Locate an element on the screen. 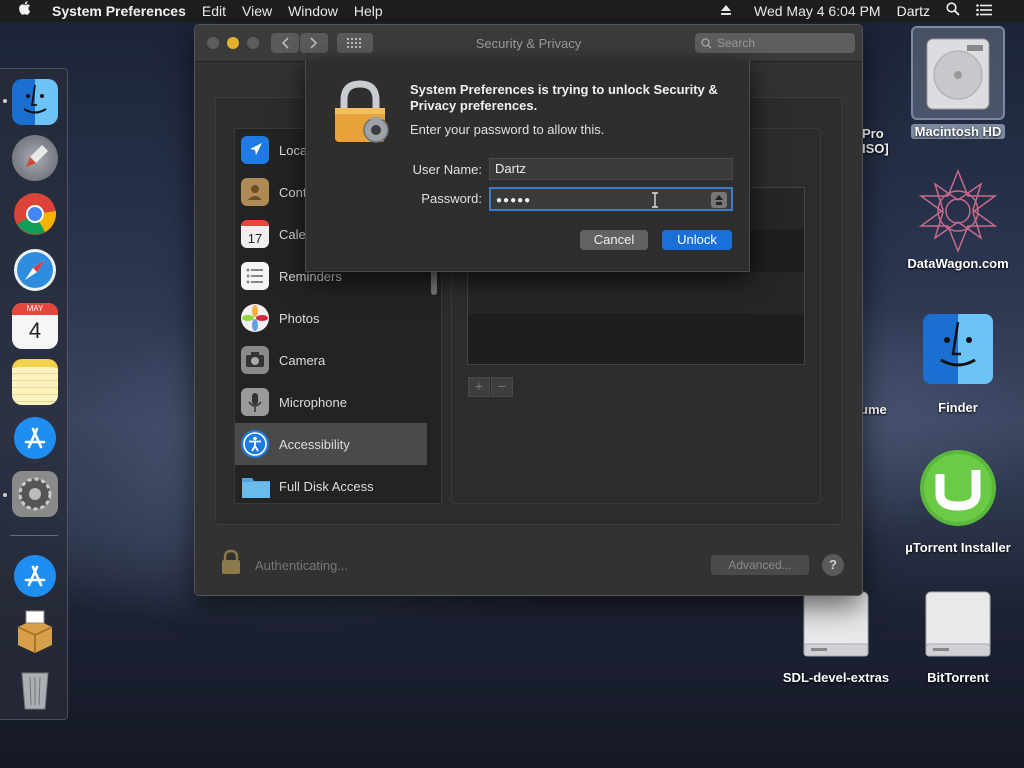 This screenshot has height=768, width=1024. sidebar-item-full-disk-access: Full Disk Access is located at coordinates (331, 484).